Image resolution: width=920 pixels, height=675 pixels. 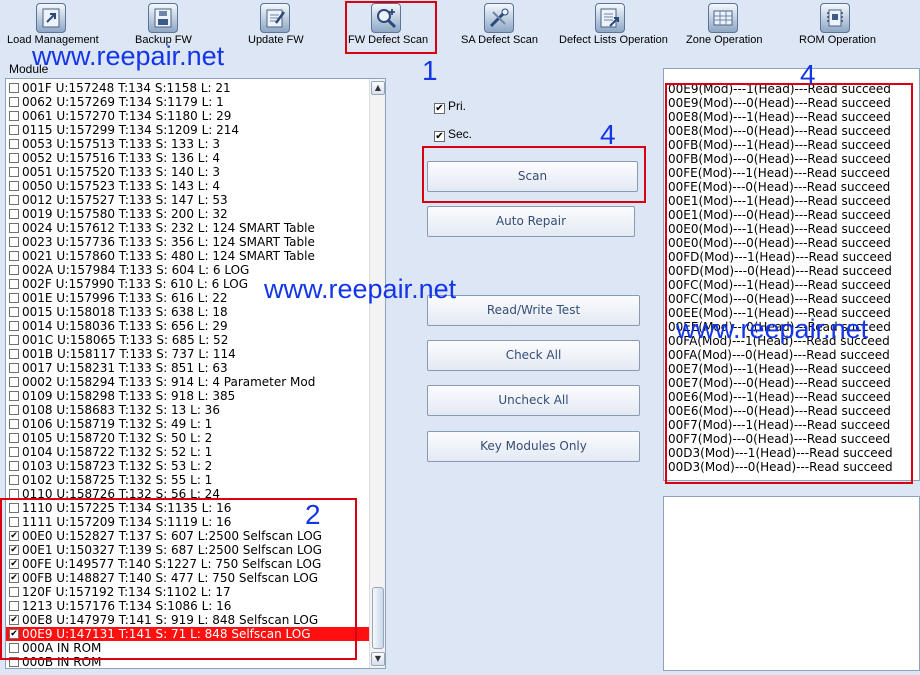 What do you see at coordinates (534, 174) in the screenshot?
I see `scan-button-highlight` at bounding box center [534, 174].